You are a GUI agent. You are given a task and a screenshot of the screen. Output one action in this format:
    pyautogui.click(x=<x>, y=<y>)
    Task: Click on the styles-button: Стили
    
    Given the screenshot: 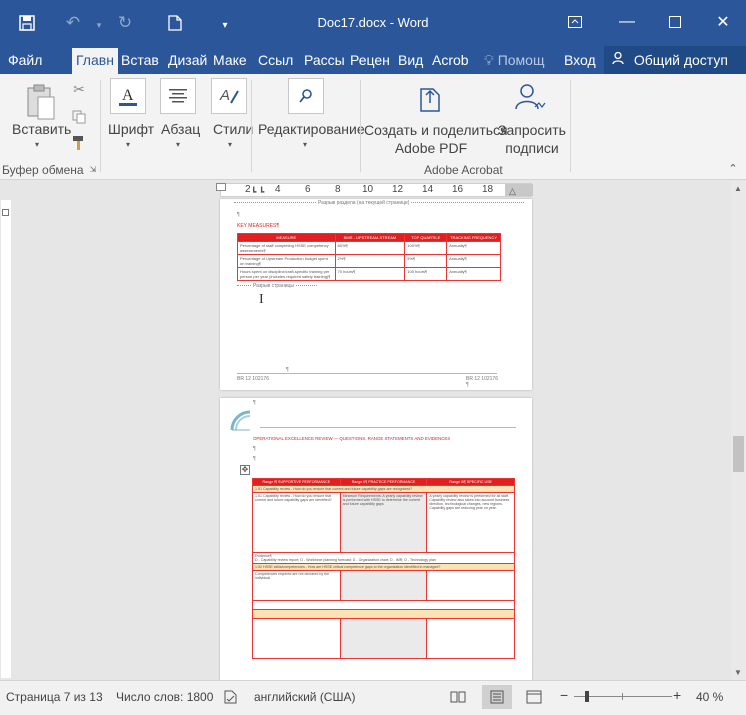 What is the action you would take?
    pyautogui.click(x=233, y=129)
    